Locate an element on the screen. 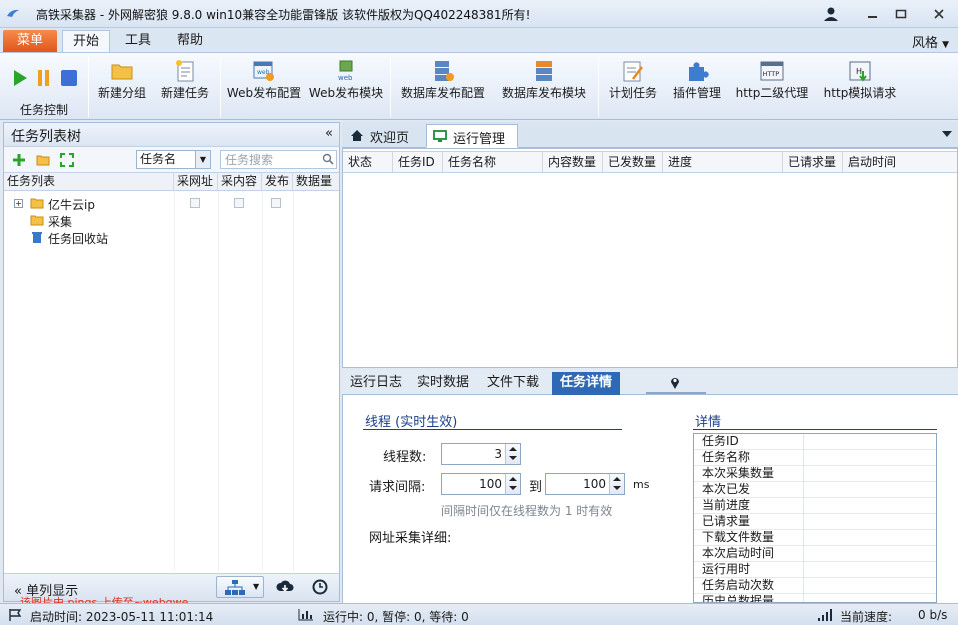  user-icon is located at coordinates (831, 14).